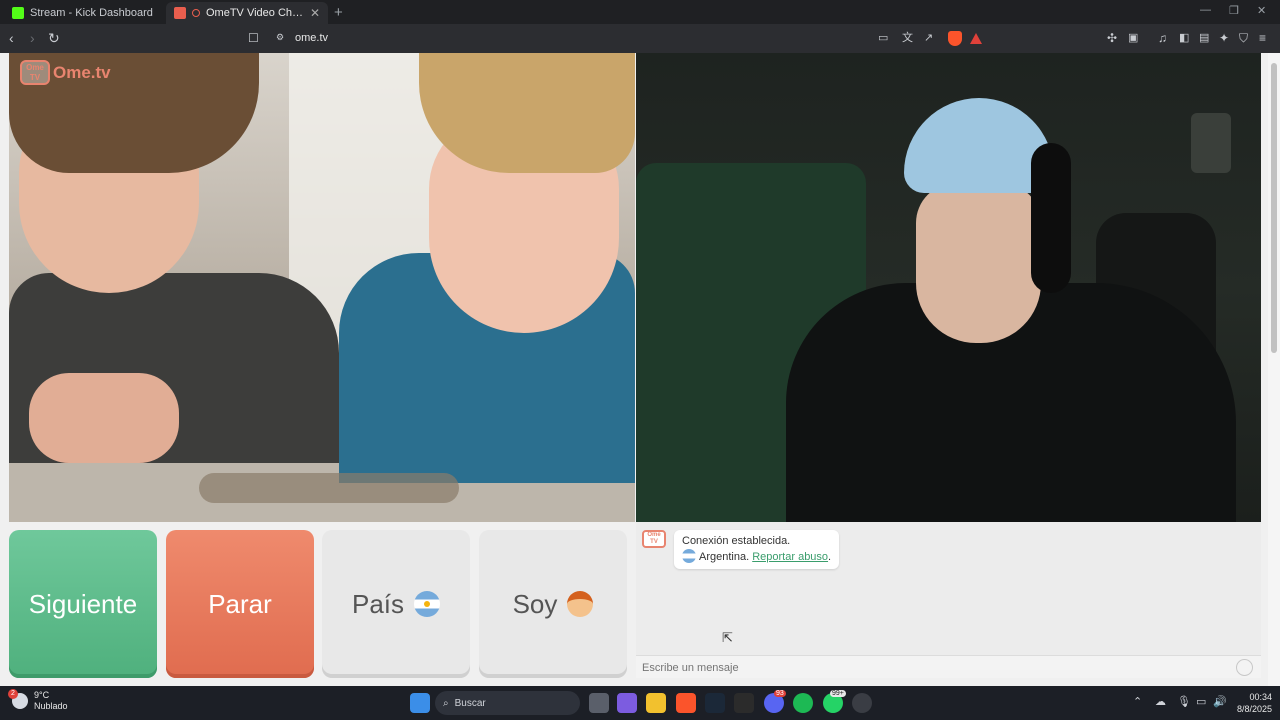  I want to click on weather-temp: 9°C, so click(42, 695).